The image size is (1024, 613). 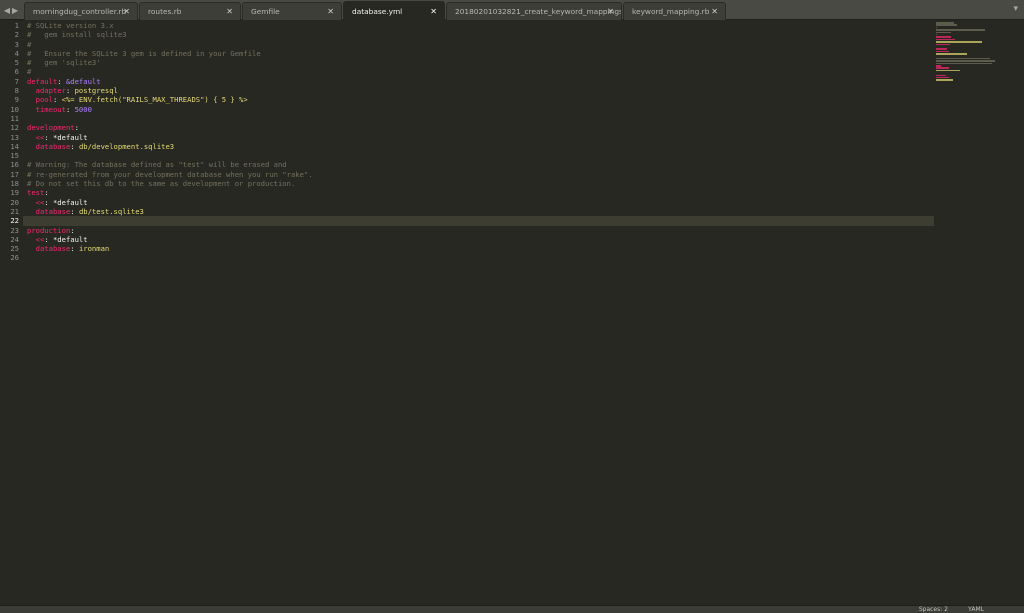 I want to click on code-token: db/development.sqlite3, so click(x=126, y=146).